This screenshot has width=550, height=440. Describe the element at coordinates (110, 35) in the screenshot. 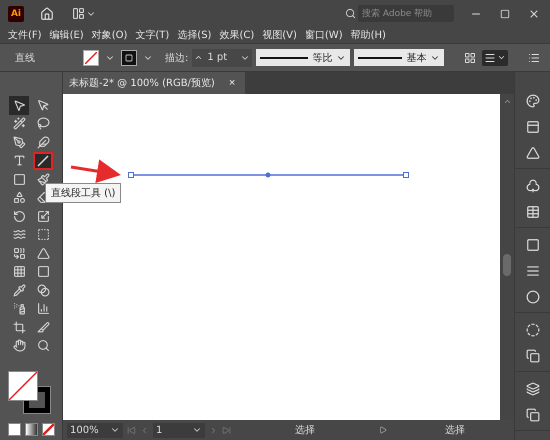

I see `menu-item: 对象(O)` at that location.